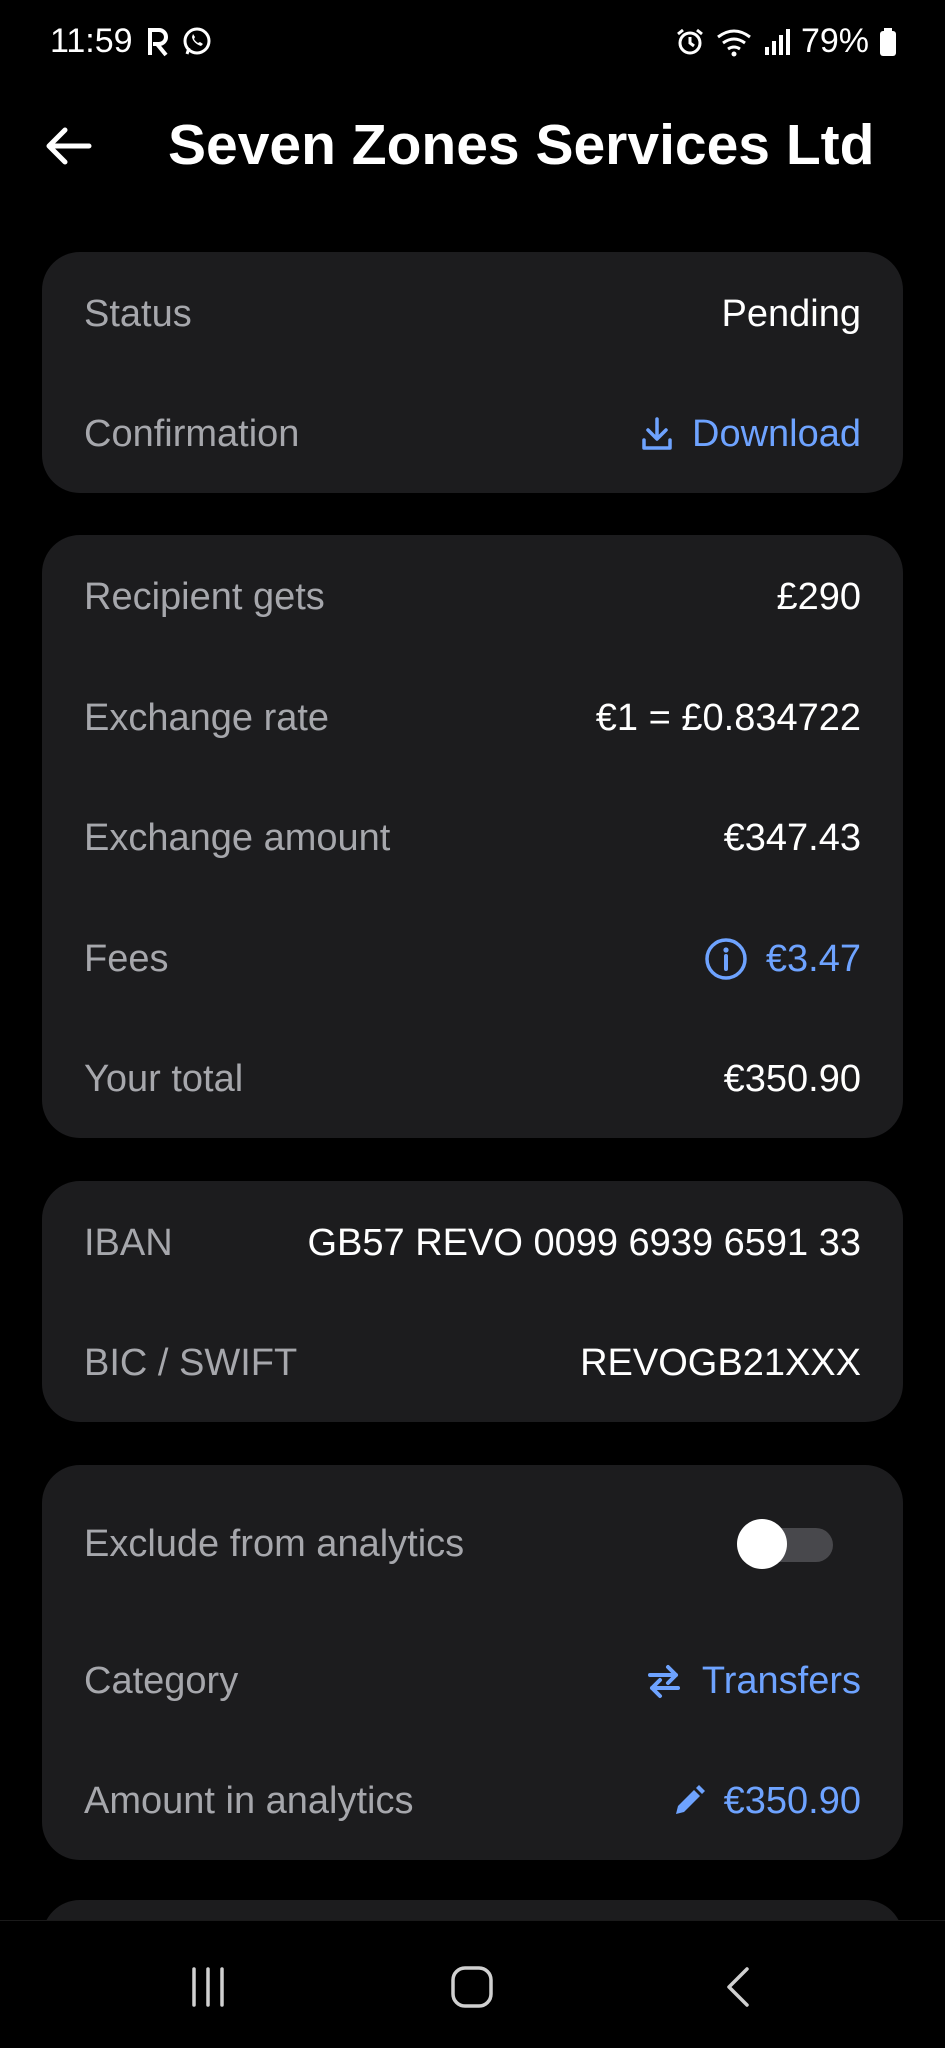  I want to click on whatsapp-icon, so click(197, 44).